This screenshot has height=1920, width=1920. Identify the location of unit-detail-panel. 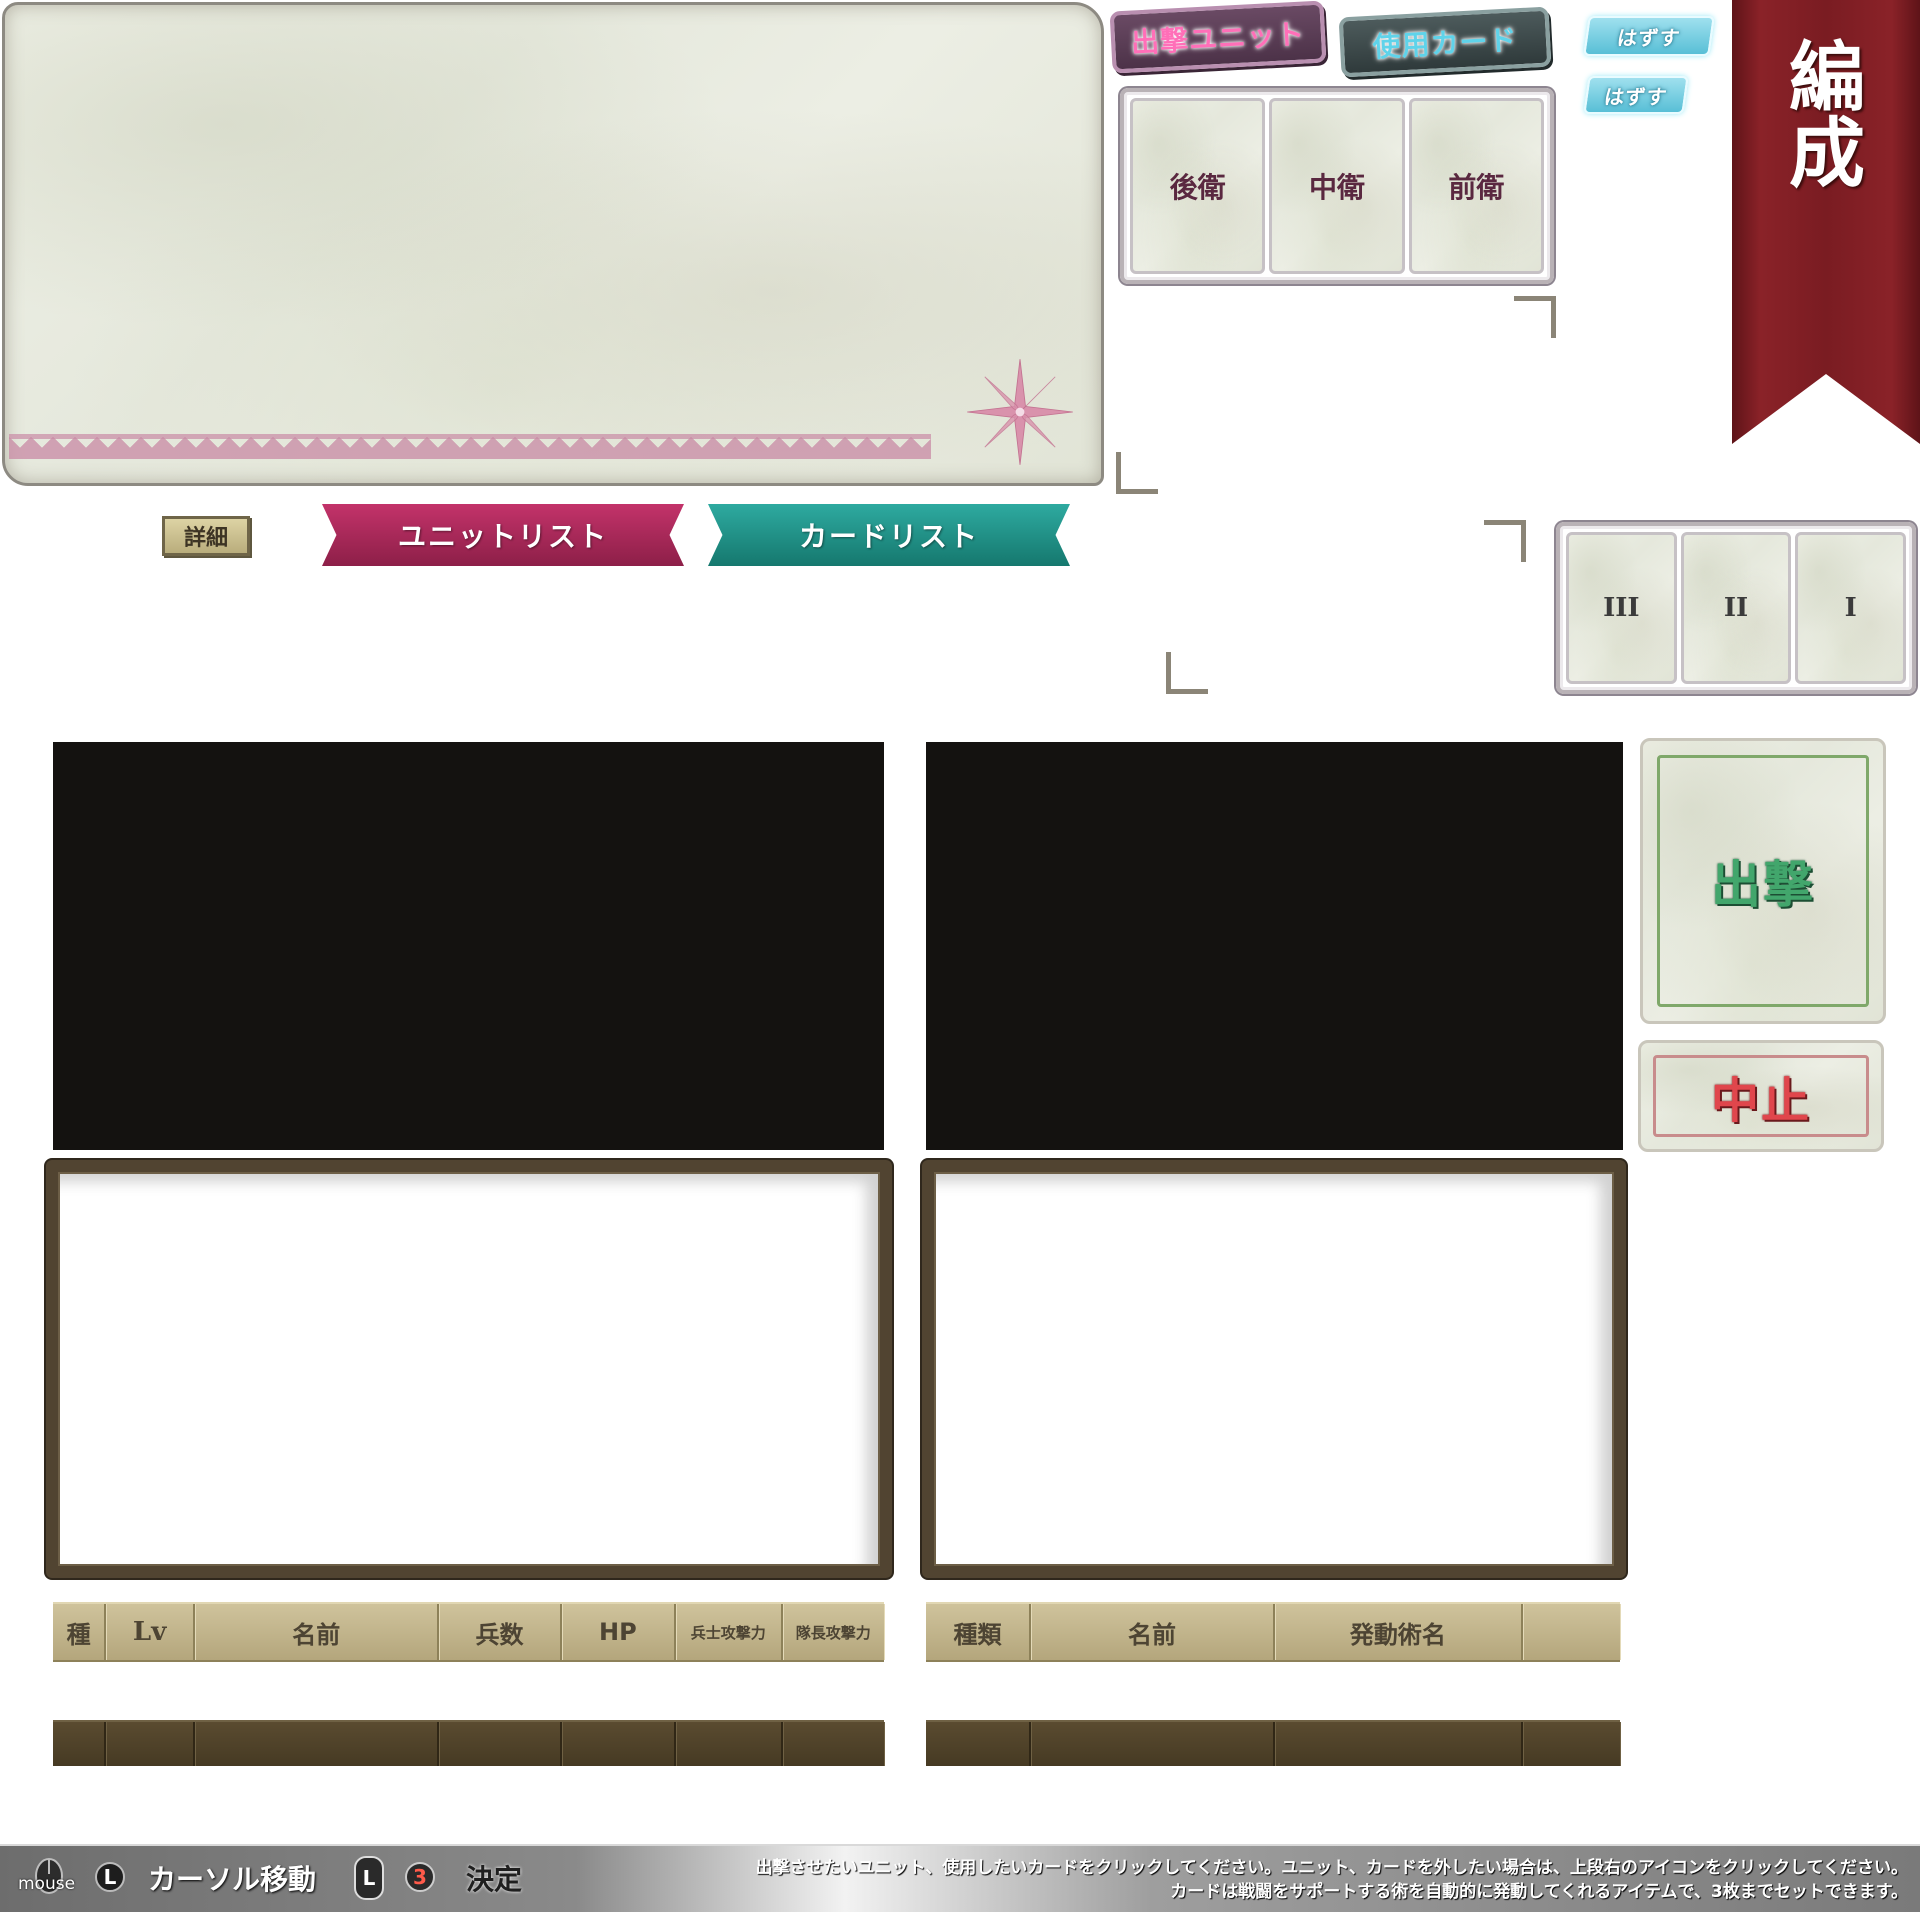
(553, 244).